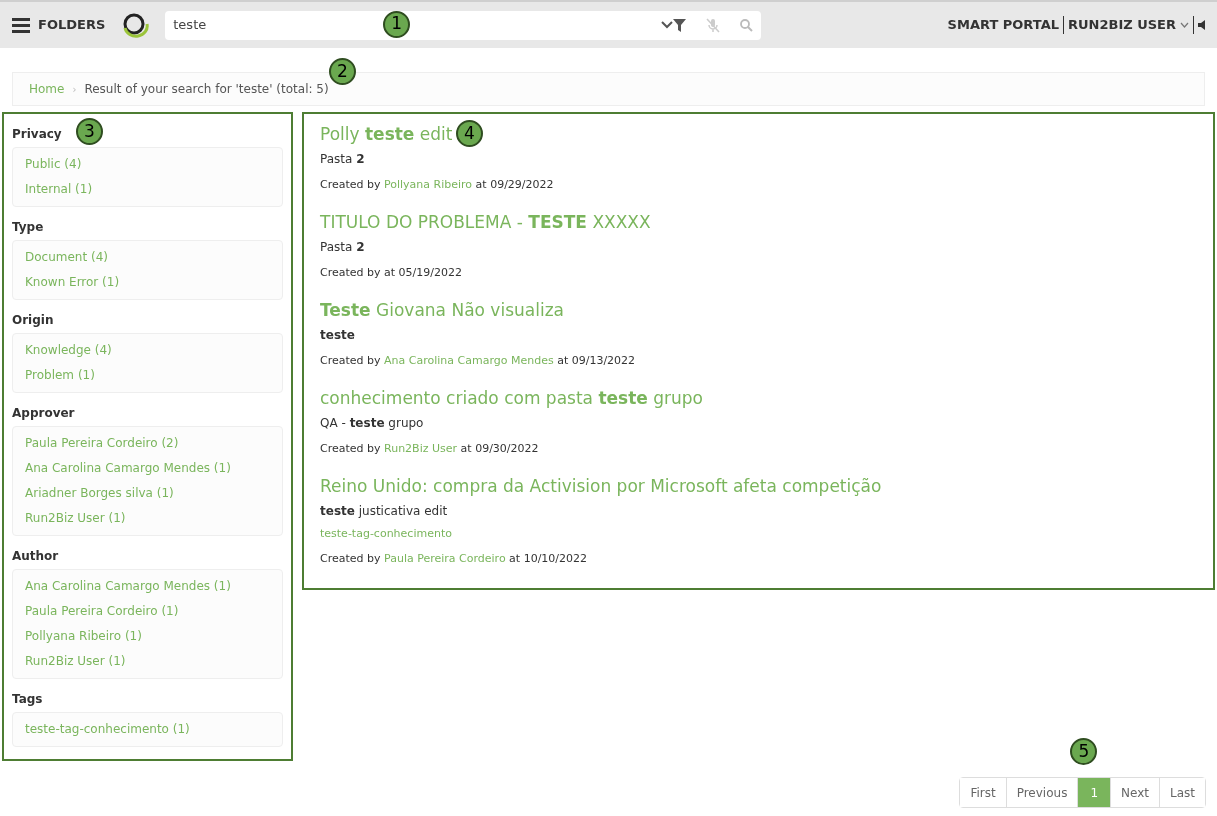 The height and width of the screenshot is (816, 1217). Describe the element at coordinates (89, 131) in the screenshot. I see `callout-badge: 3` at that location.